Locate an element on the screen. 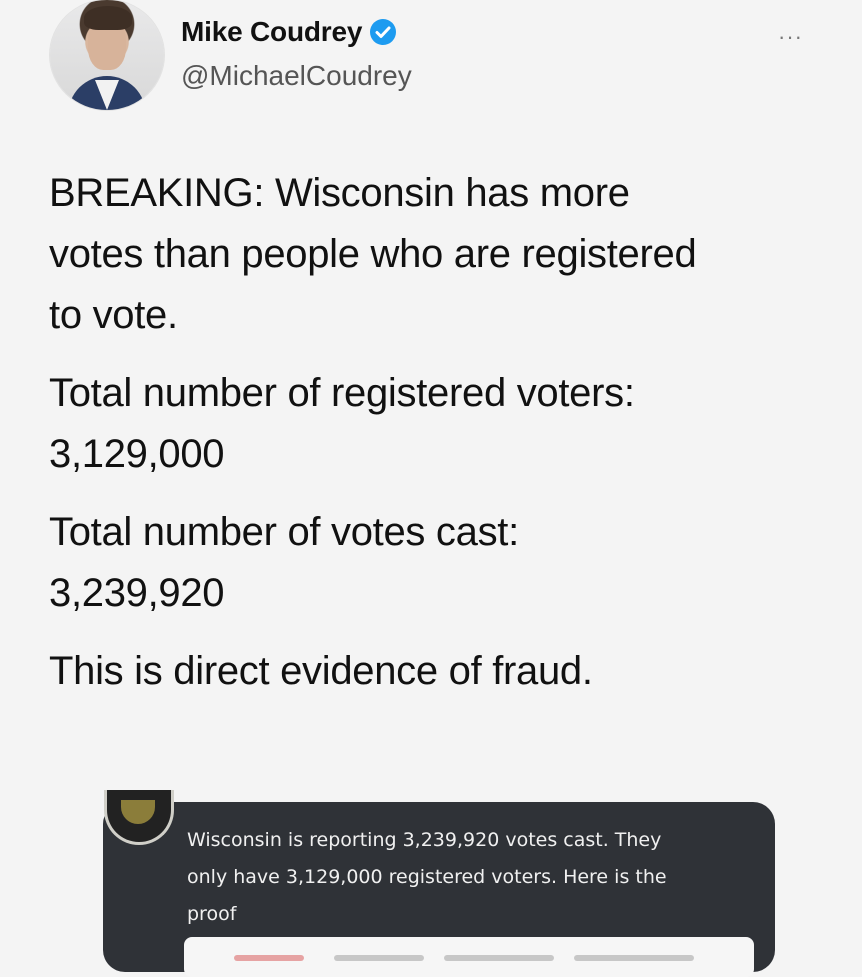 This screenshot has width=862, height=977. embedded-image-preview is located at coordinates (469, 957).